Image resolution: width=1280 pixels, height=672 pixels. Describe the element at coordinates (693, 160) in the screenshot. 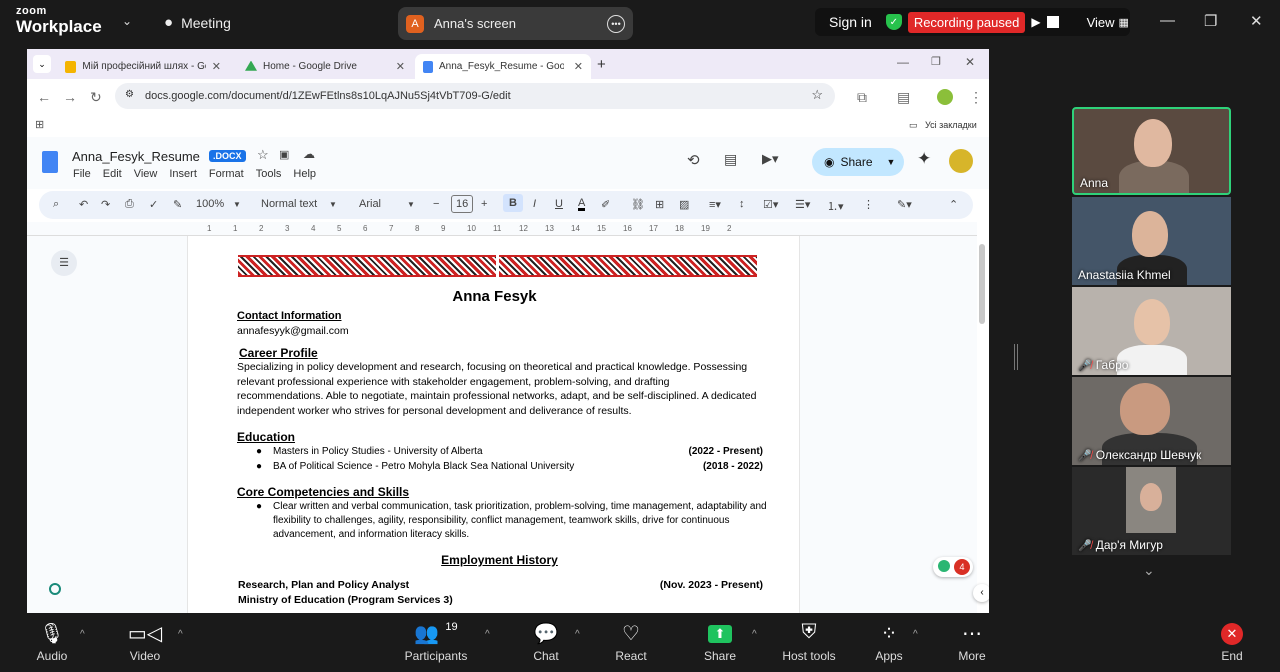

I see `version-history-icon: ⟲` at that location.